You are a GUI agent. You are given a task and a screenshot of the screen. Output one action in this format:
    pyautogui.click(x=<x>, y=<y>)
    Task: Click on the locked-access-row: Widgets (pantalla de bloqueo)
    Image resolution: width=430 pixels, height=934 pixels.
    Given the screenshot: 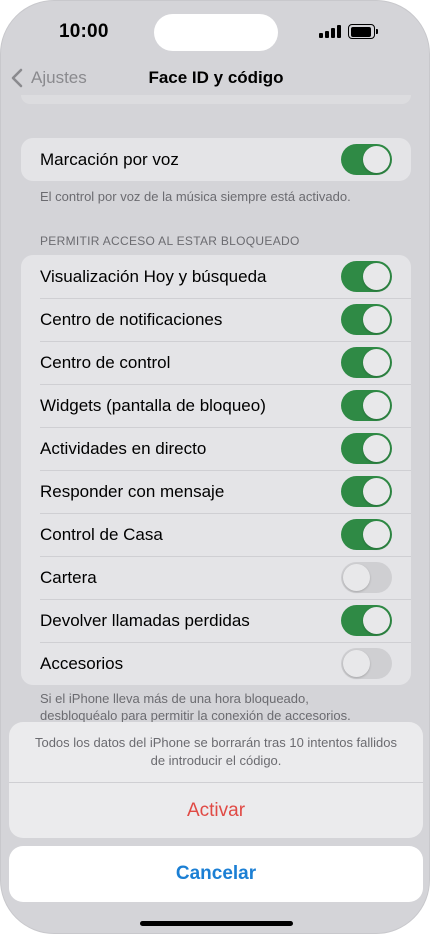 What is the action you would take?
    pyautogui.click(x=216, y=405)
    